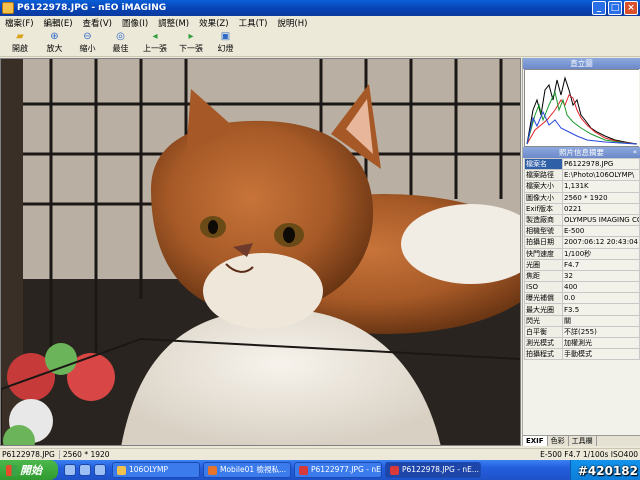  What do you see at coordinates (601, 197) in the screenshot?
I see `exif-value: 2560 * 1920` at bounding box center [601, 197].